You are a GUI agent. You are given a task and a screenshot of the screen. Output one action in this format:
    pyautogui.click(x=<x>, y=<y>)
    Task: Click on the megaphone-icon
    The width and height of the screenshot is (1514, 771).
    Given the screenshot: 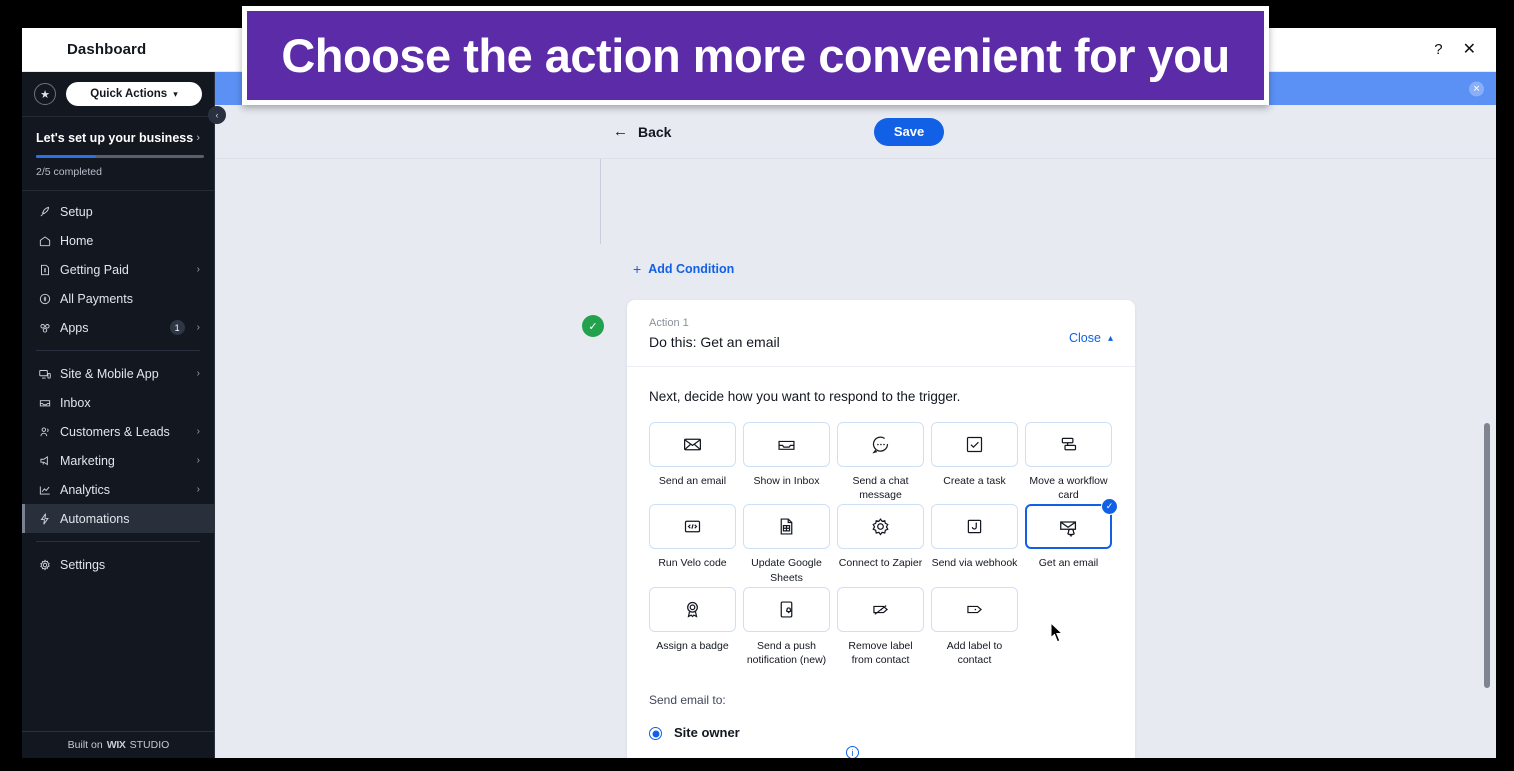 What is the action you would take?
    pyautogui.click(x=49, y=461)
    